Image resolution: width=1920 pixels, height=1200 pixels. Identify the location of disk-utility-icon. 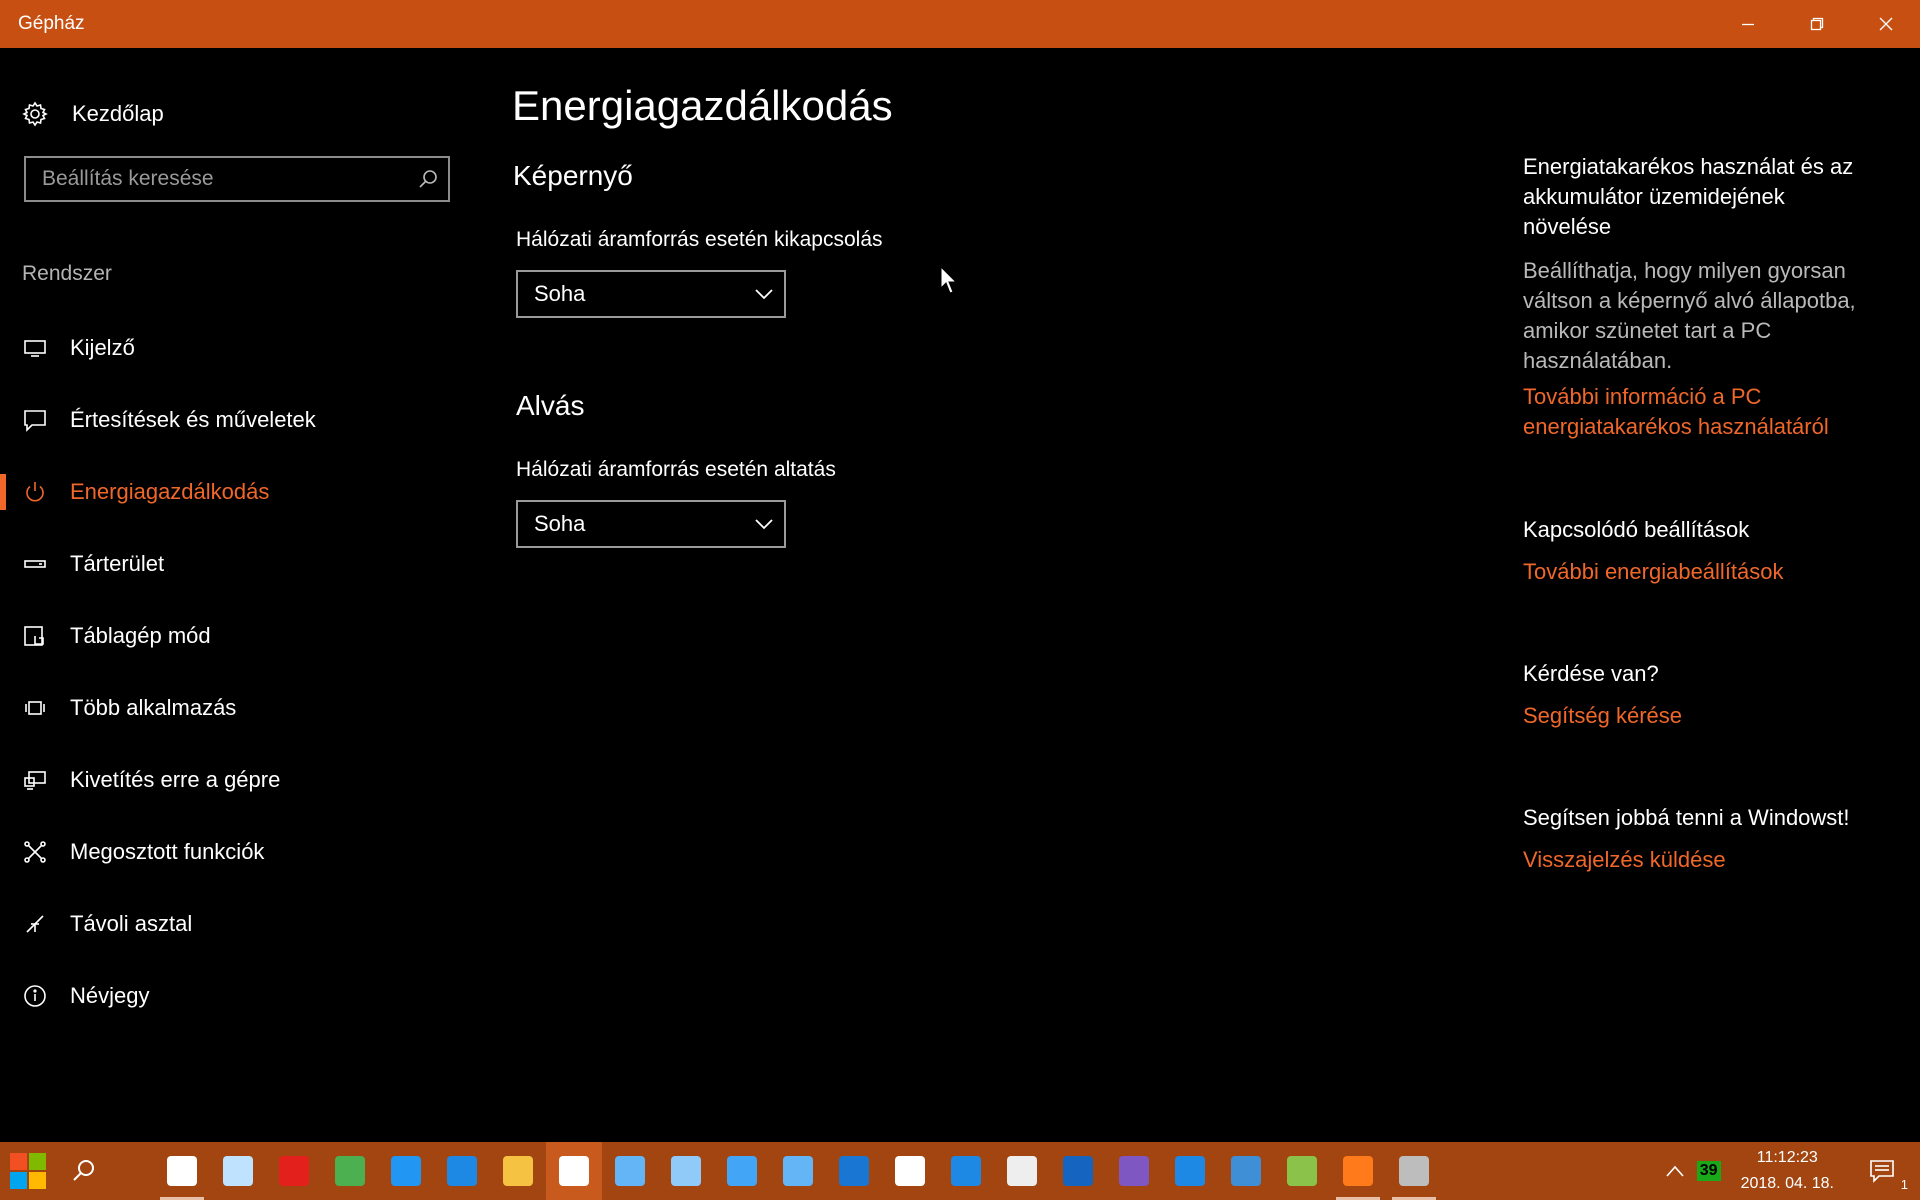
(1414, 1171).